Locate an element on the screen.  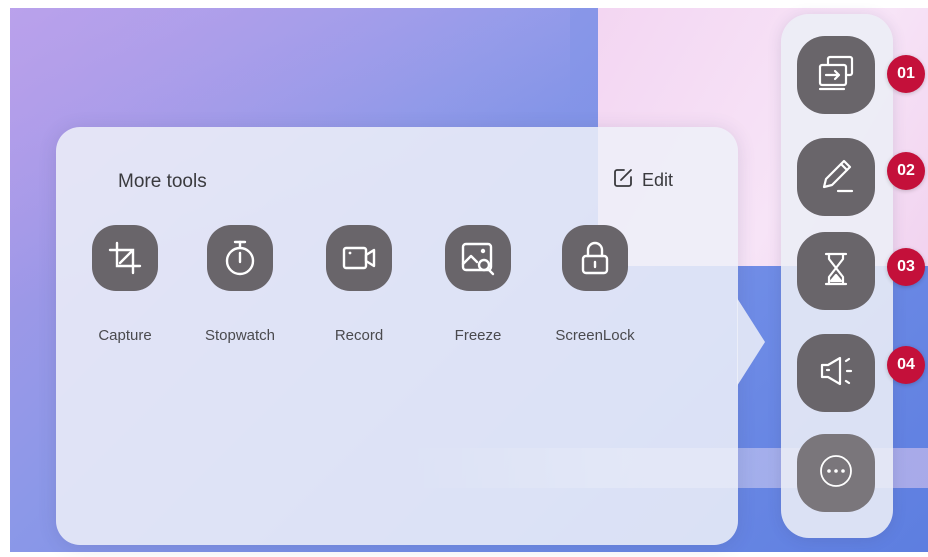
dock-item-timer is located at coordinates (836, 271).